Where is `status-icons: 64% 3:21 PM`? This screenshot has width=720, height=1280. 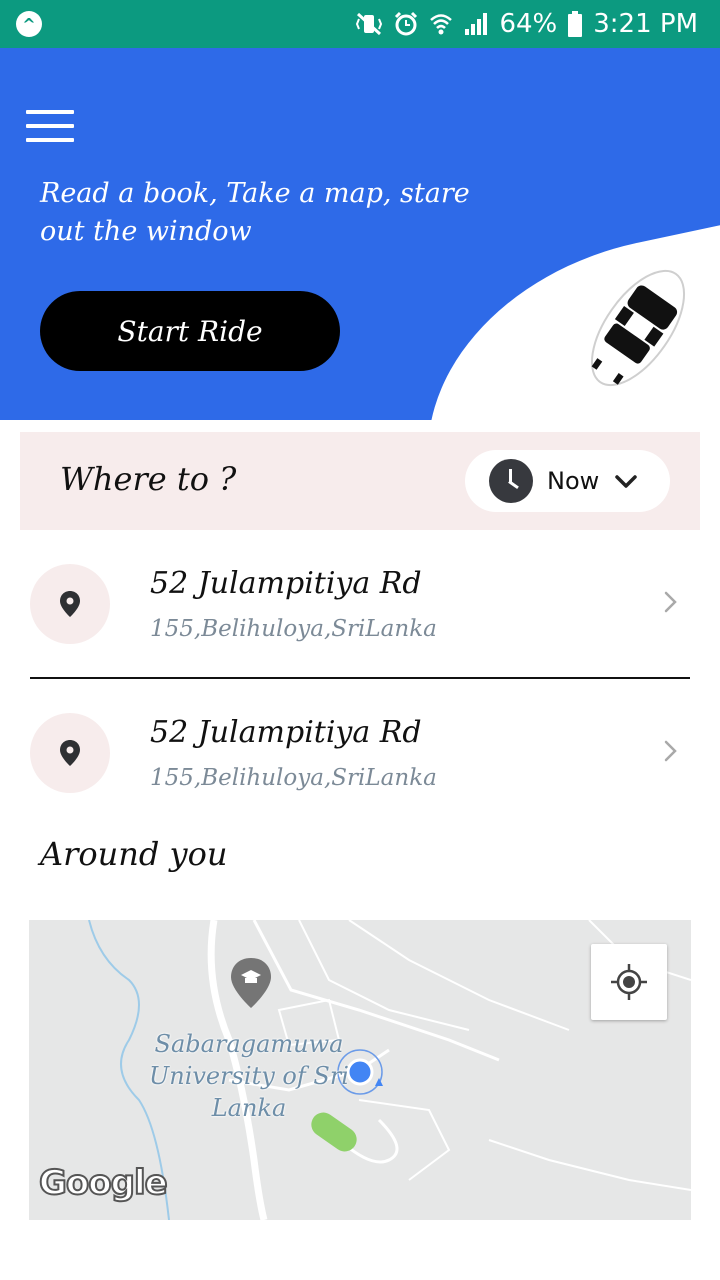 status-icons: 64% 3:21 PM is located at coordinates (526, 24).